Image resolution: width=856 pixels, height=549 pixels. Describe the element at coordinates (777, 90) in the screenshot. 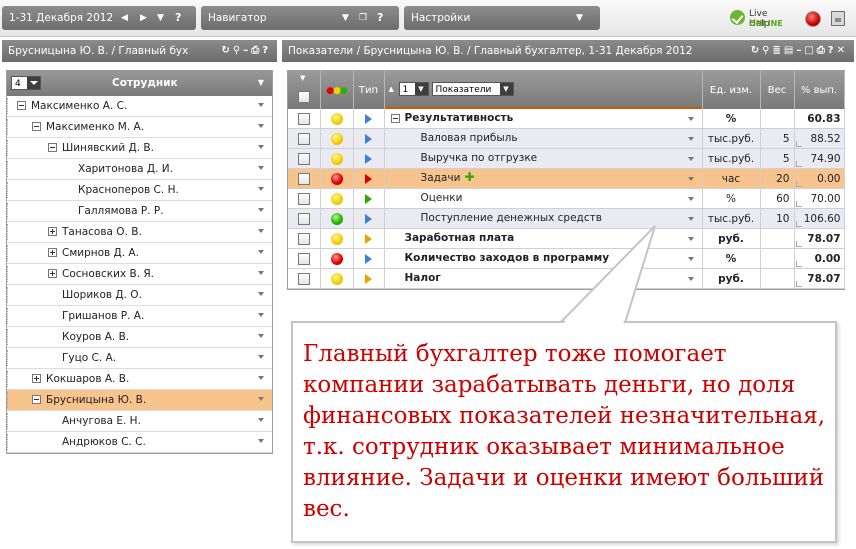

I see `weight-column-header: Вес` at that location.